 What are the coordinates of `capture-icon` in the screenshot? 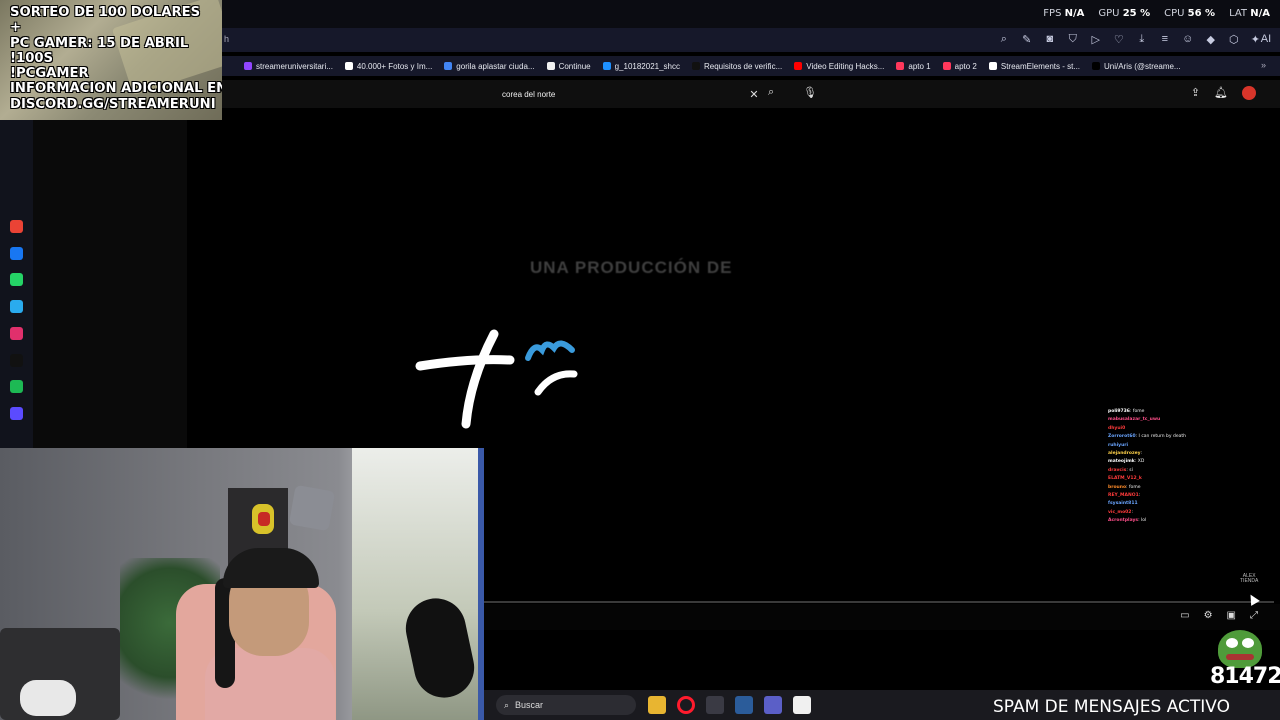 It's located at (744, 705).